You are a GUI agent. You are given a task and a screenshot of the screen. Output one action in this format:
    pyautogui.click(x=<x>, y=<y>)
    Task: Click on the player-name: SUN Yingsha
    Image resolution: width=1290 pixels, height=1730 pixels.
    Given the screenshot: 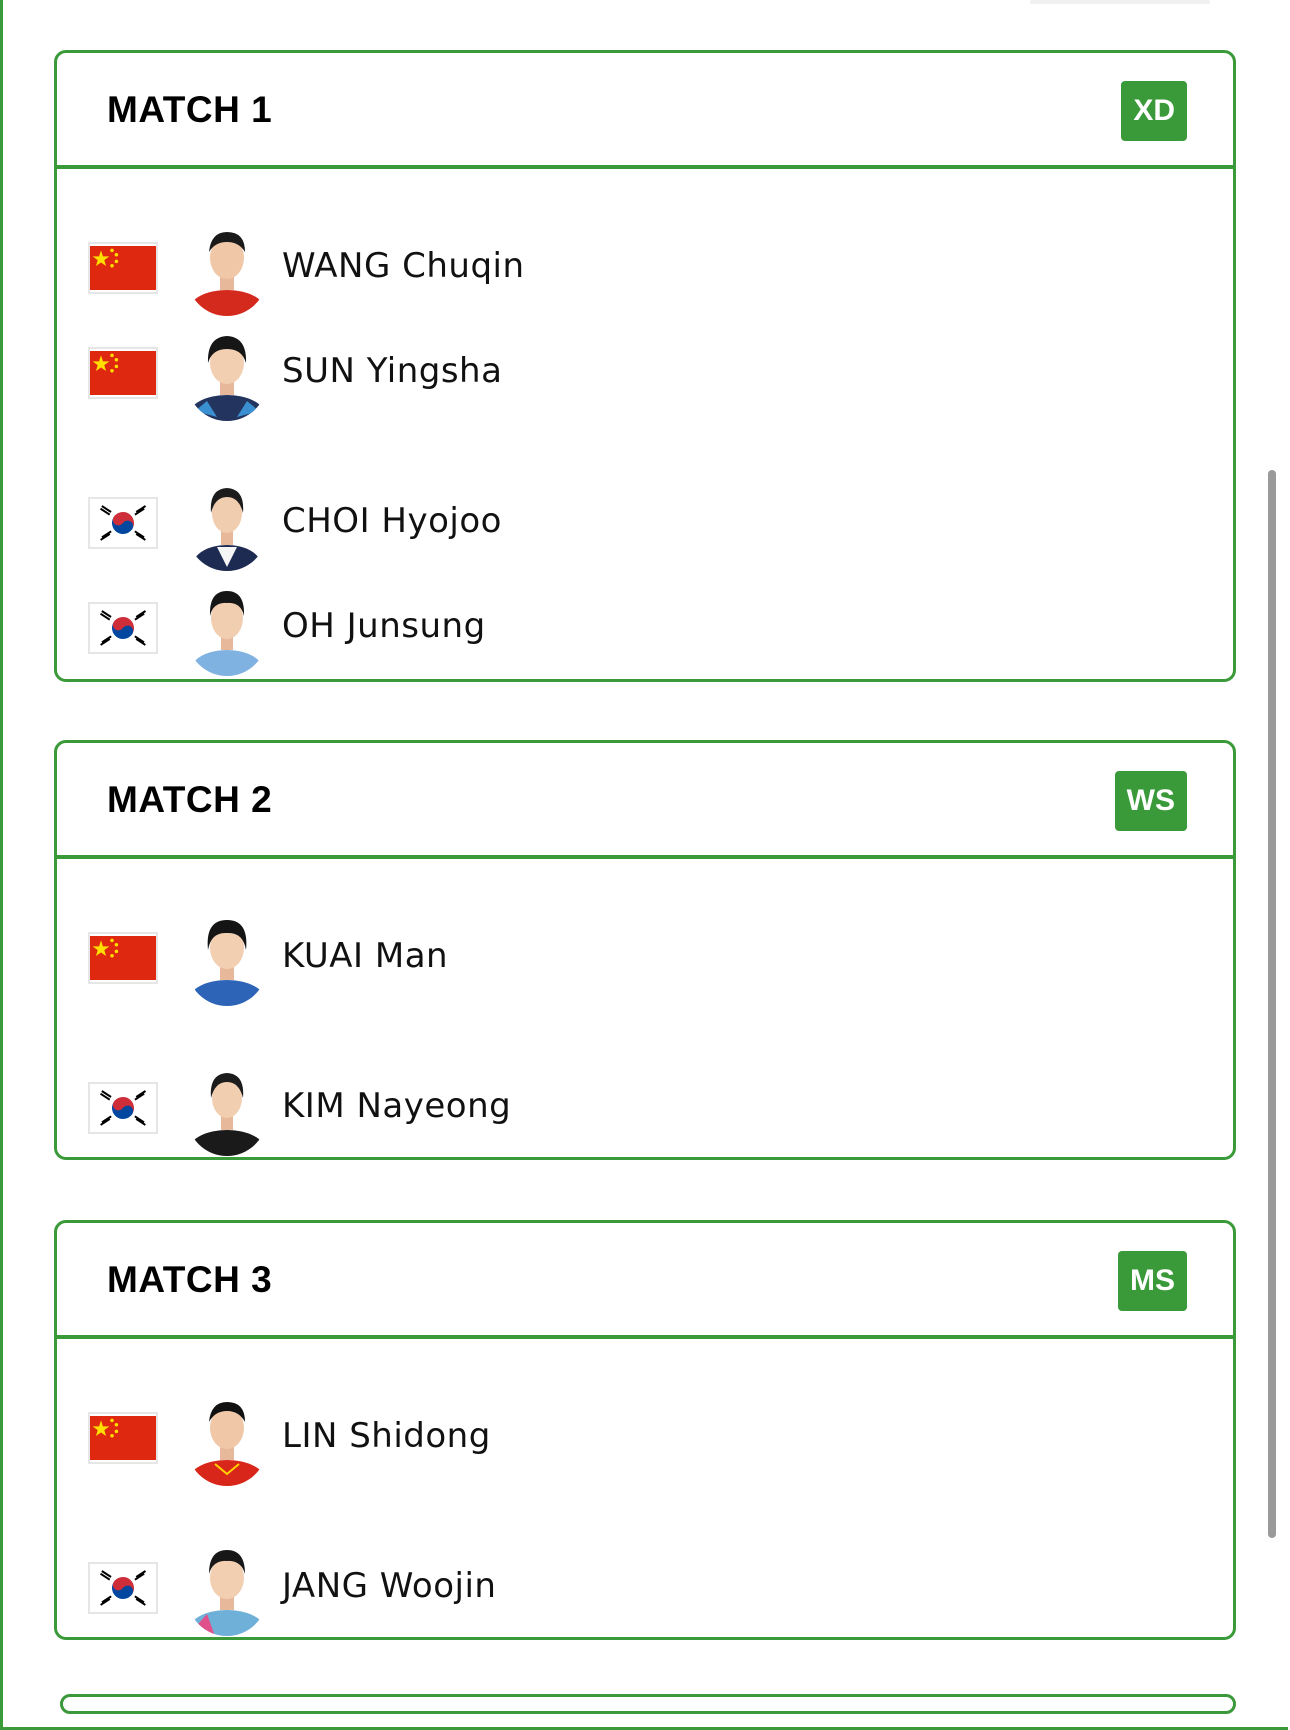 What is the action you would take?
    pyautogui.click(x=392, y=371)
    